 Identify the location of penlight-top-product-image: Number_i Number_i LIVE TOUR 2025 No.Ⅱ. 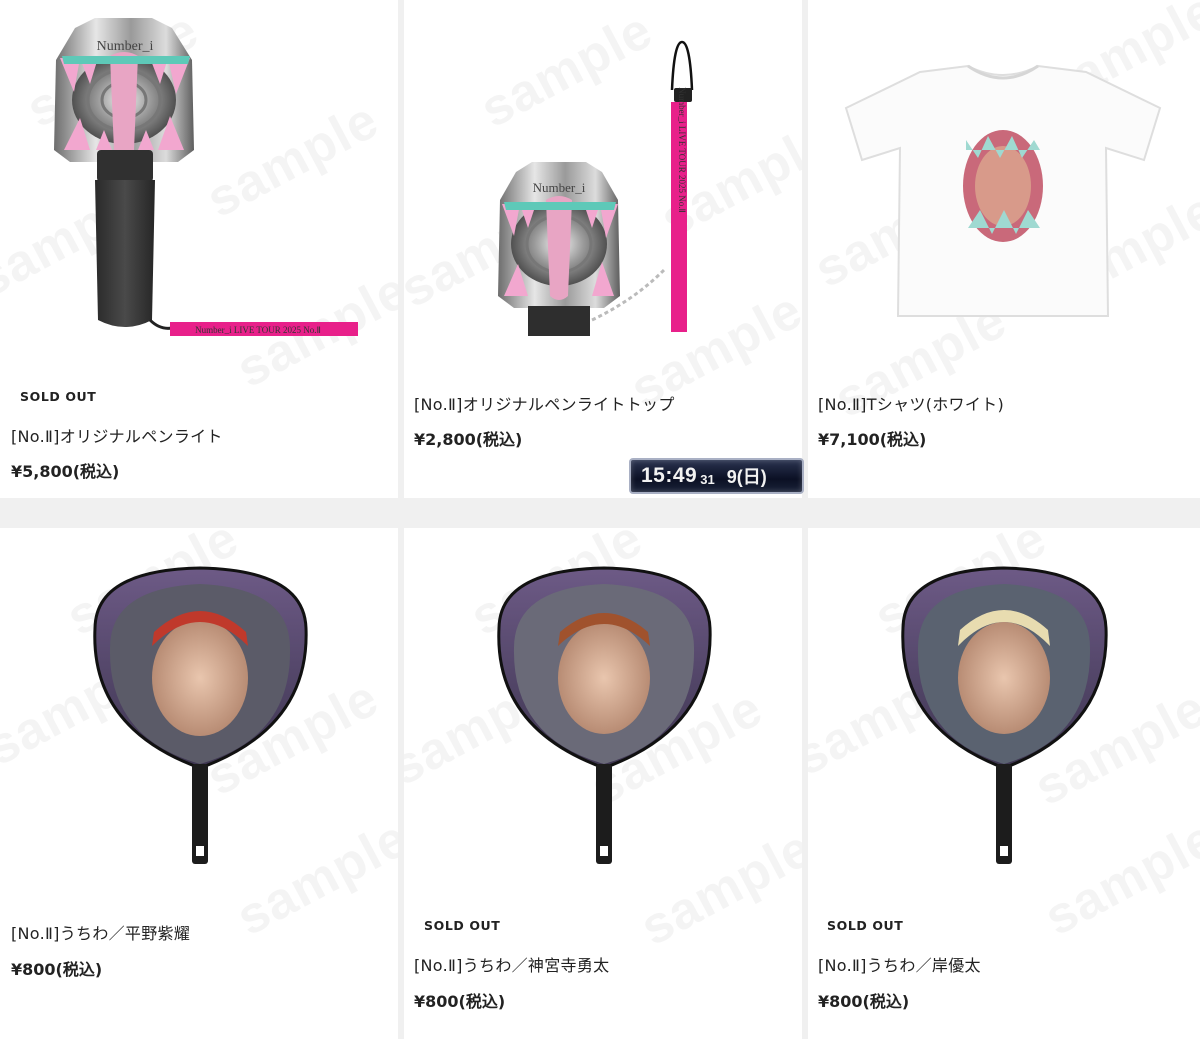
(603, 190).